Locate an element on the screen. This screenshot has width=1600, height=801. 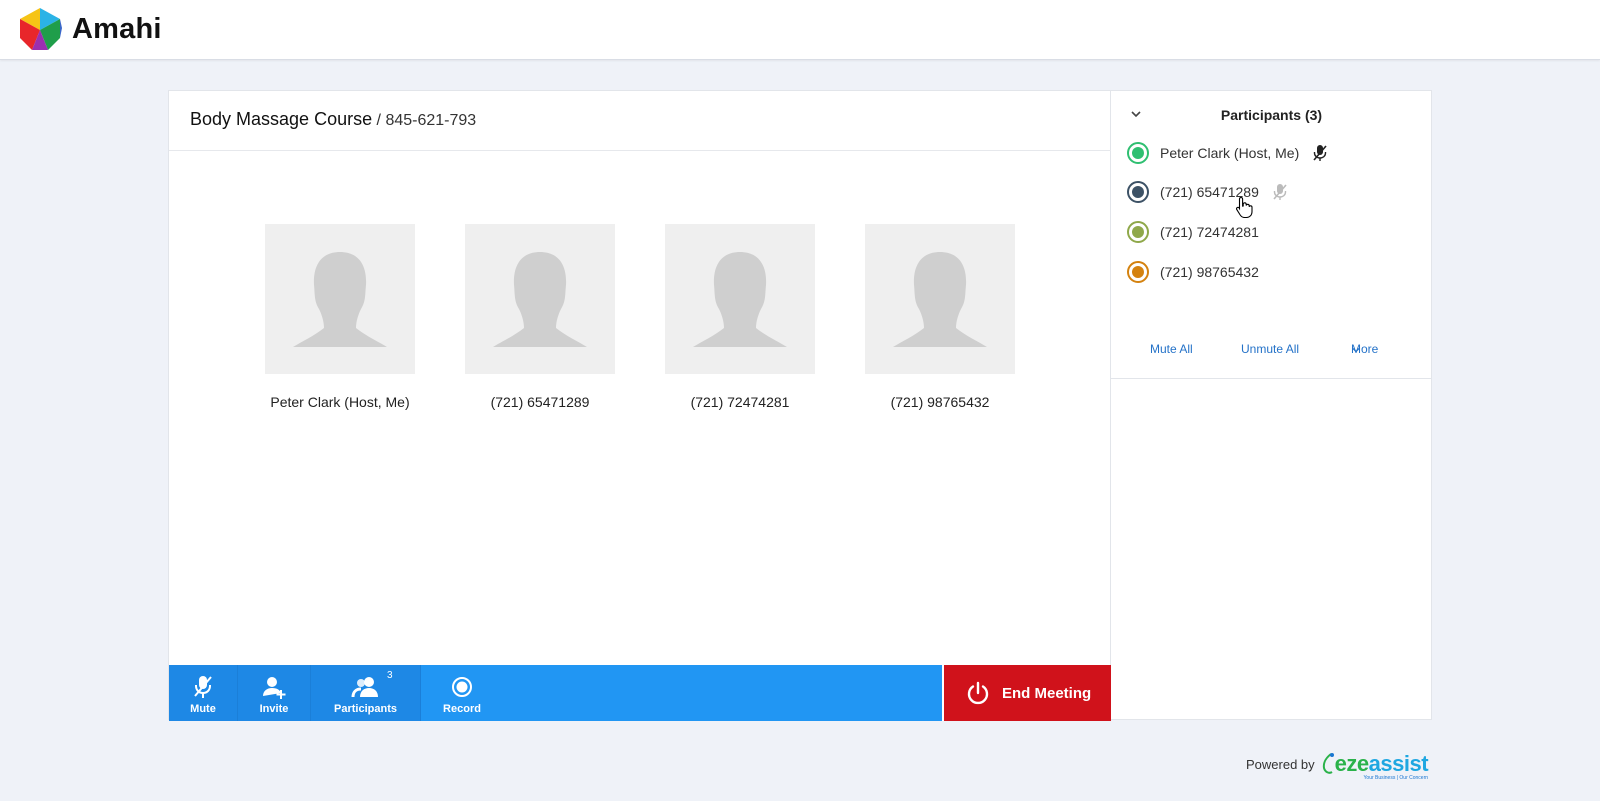
brand-tagline: Your Business | Our Concern is located at coordinates (1396, 778).